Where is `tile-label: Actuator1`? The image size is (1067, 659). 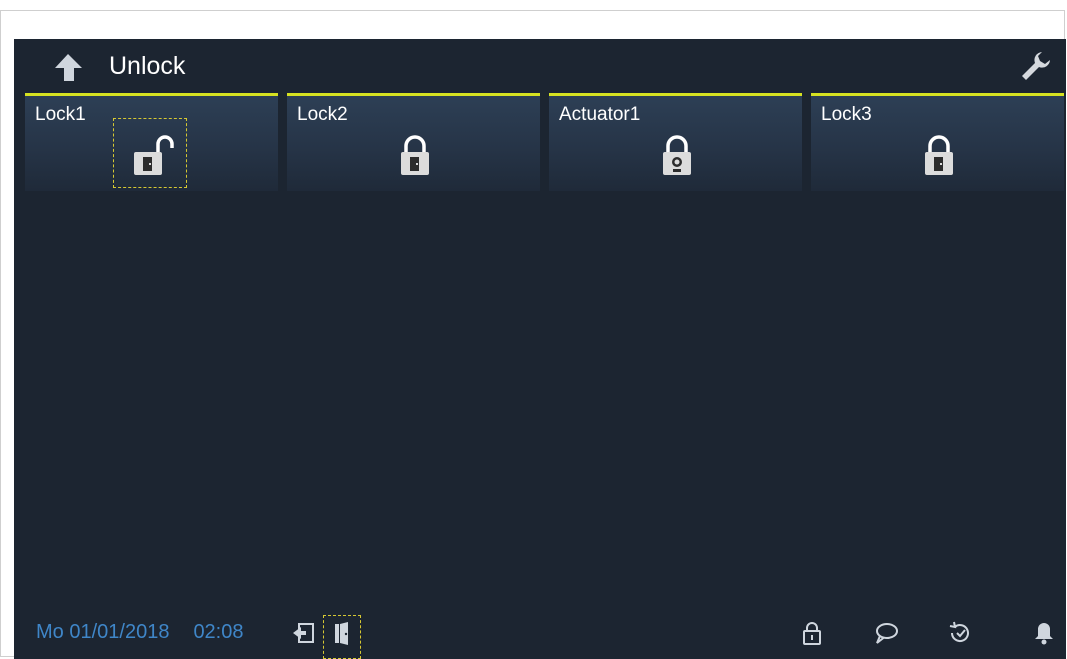 tile-label: Actuator1 is located at coordinates (600, 114).